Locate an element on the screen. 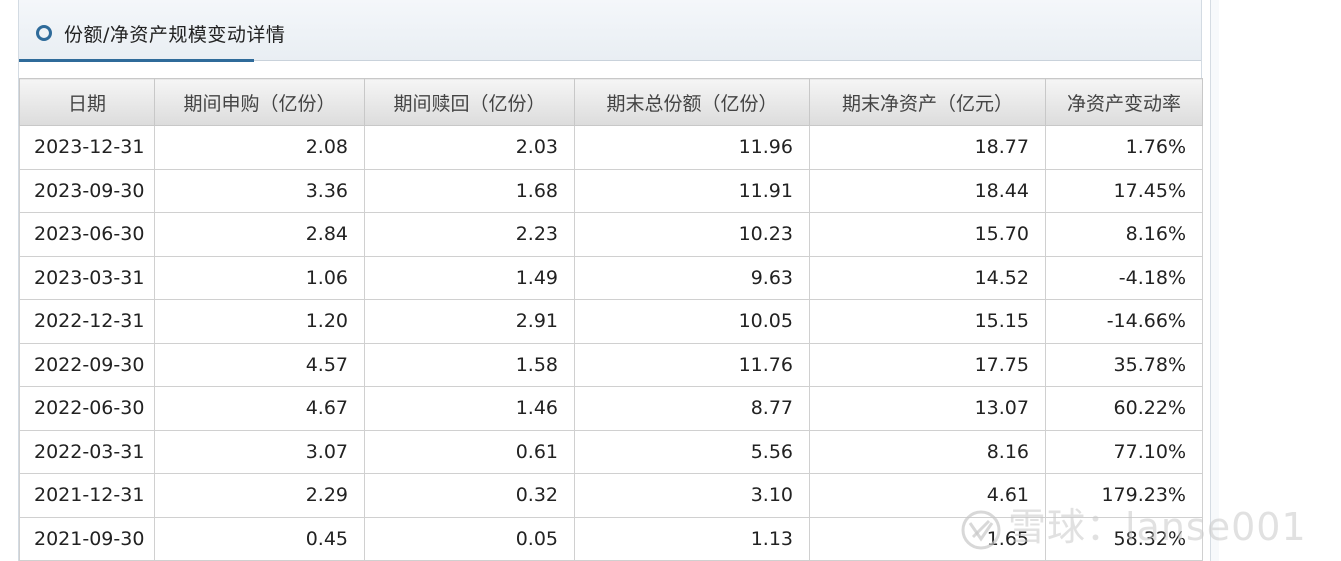  cell-net-assets: 18.77 is located at coordinates (927, 147).